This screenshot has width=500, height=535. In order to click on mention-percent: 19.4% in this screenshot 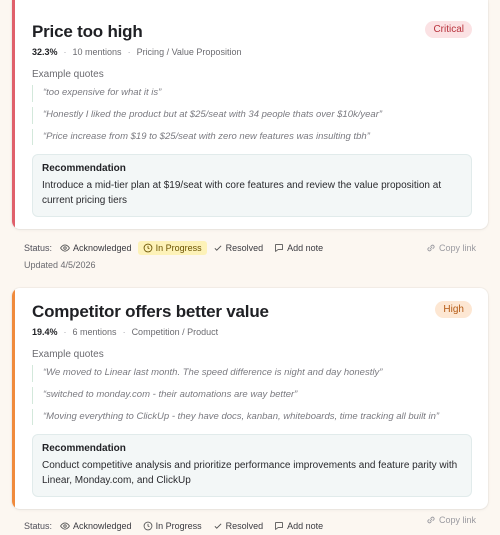, I will do `click(45, 332)`.